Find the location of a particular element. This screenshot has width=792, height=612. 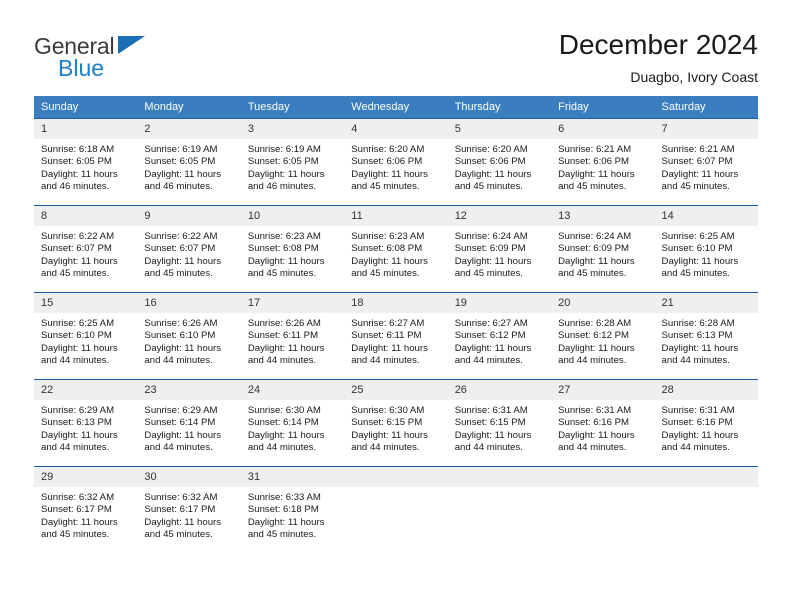

day-number: 21 is located at coordinates (706, 303).